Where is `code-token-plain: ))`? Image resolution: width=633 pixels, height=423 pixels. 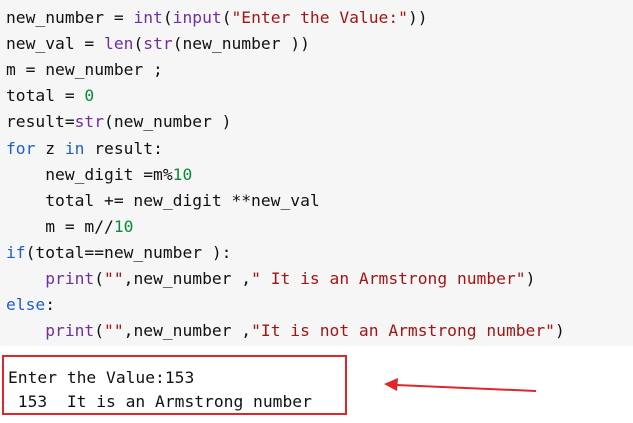 code-token-plain: )) is located at coordinates (417, 17).